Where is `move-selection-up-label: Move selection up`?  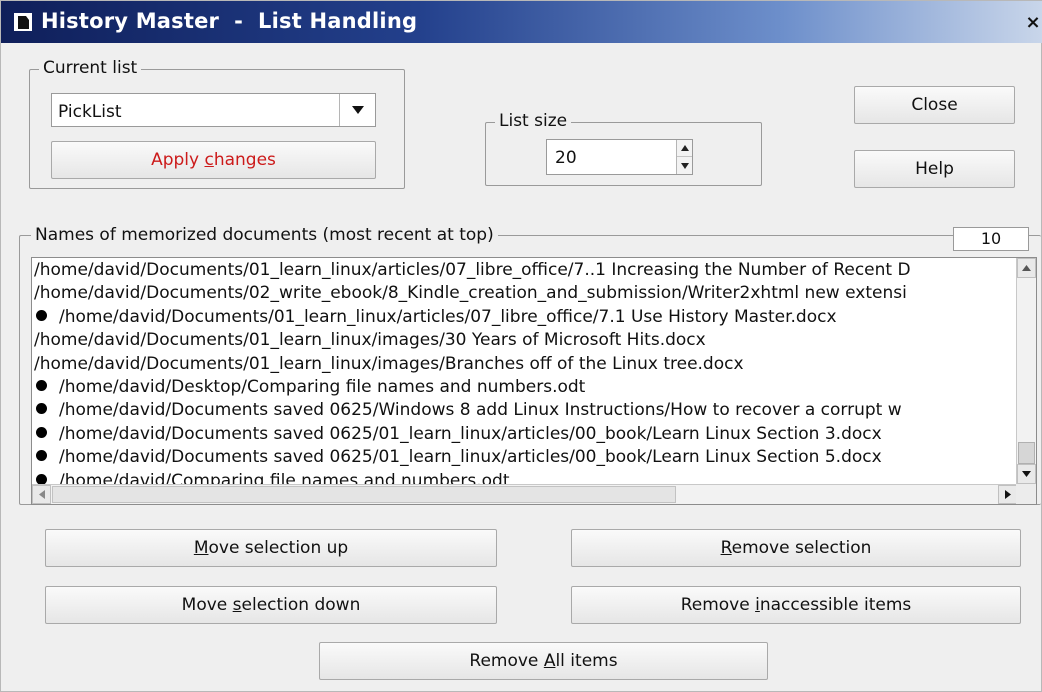
move-selection-up-label: Move selection up is located at coordinates (271, 548).